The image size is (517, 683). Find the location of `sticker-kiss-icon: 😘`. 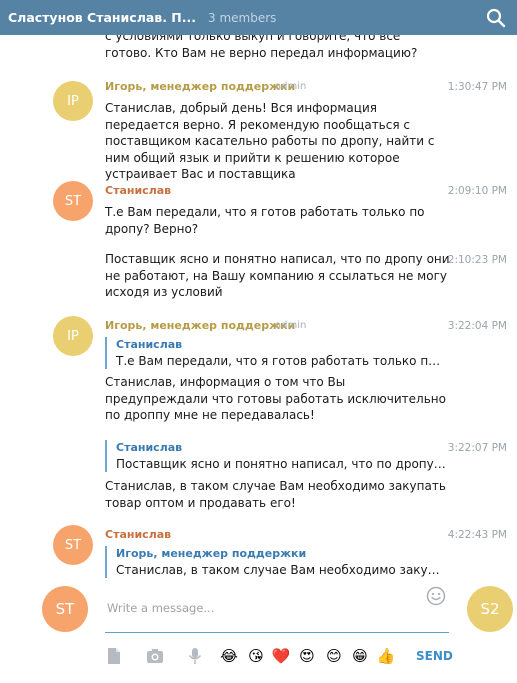

sticker-kiss-icon: 😘 is located at coordinates (256, 656).